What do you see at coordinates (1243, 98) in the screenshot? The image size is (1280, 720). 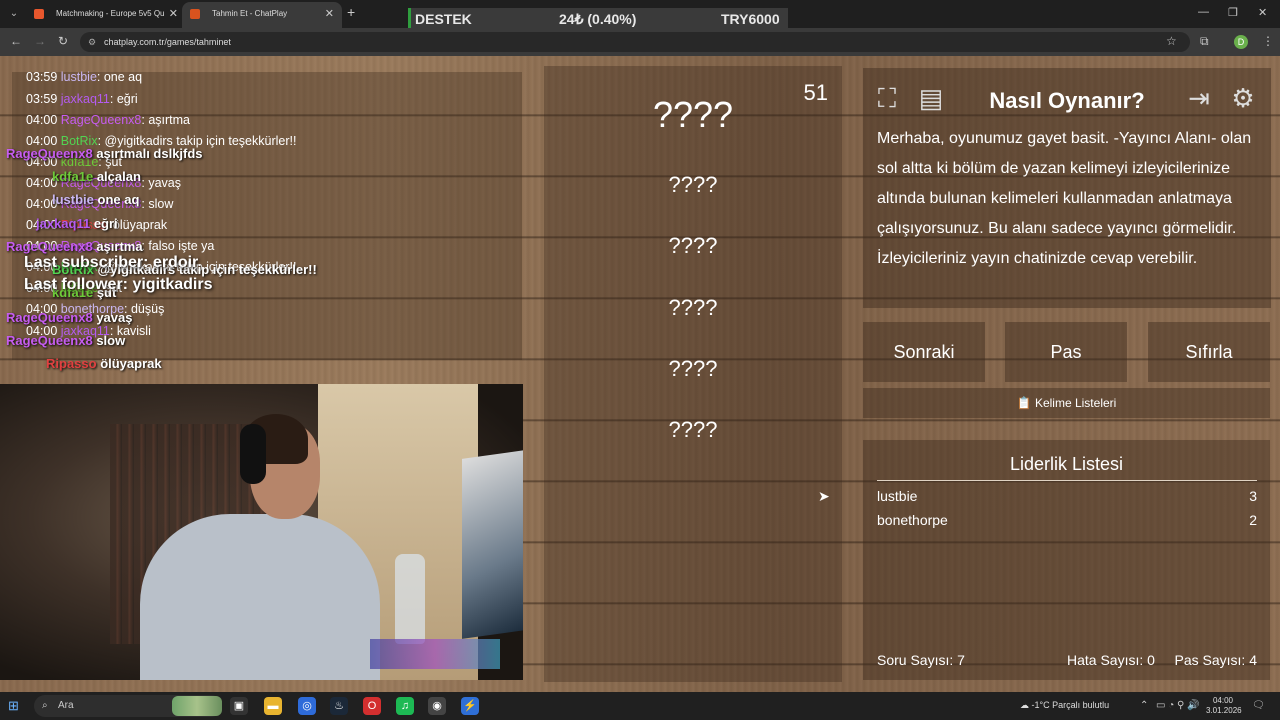 I see `gear-icon: ⚙` at bounding box center [1243, 98].